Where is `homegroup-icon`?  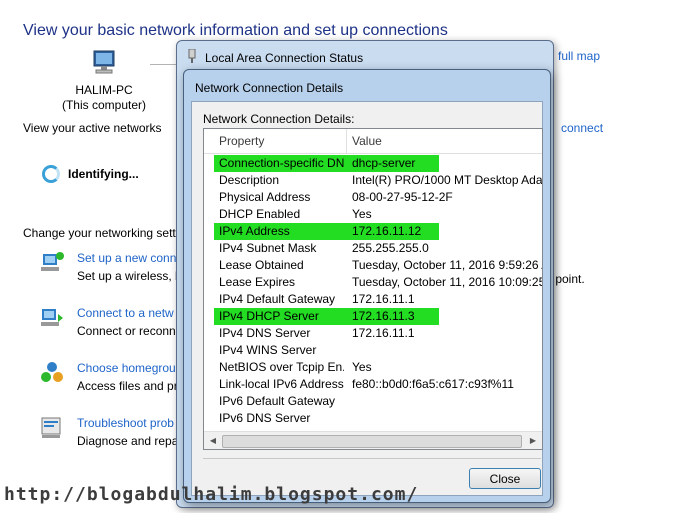
homegroup-icon is located at coordinates (52, 372).